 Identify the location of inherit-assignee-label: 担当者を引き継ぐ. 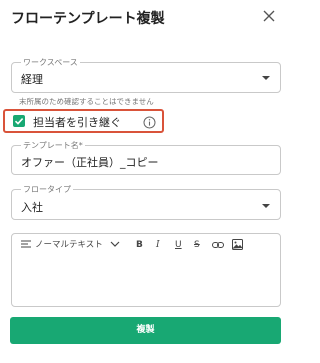
(77, 122).